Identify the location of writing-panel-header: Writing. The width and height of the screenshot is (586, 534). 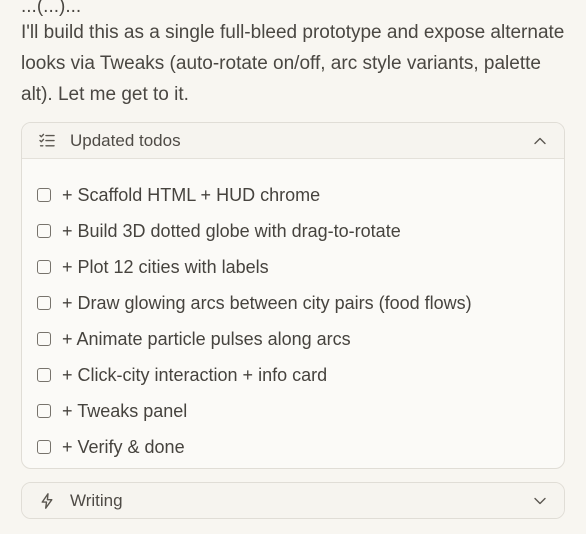
(293, 500).